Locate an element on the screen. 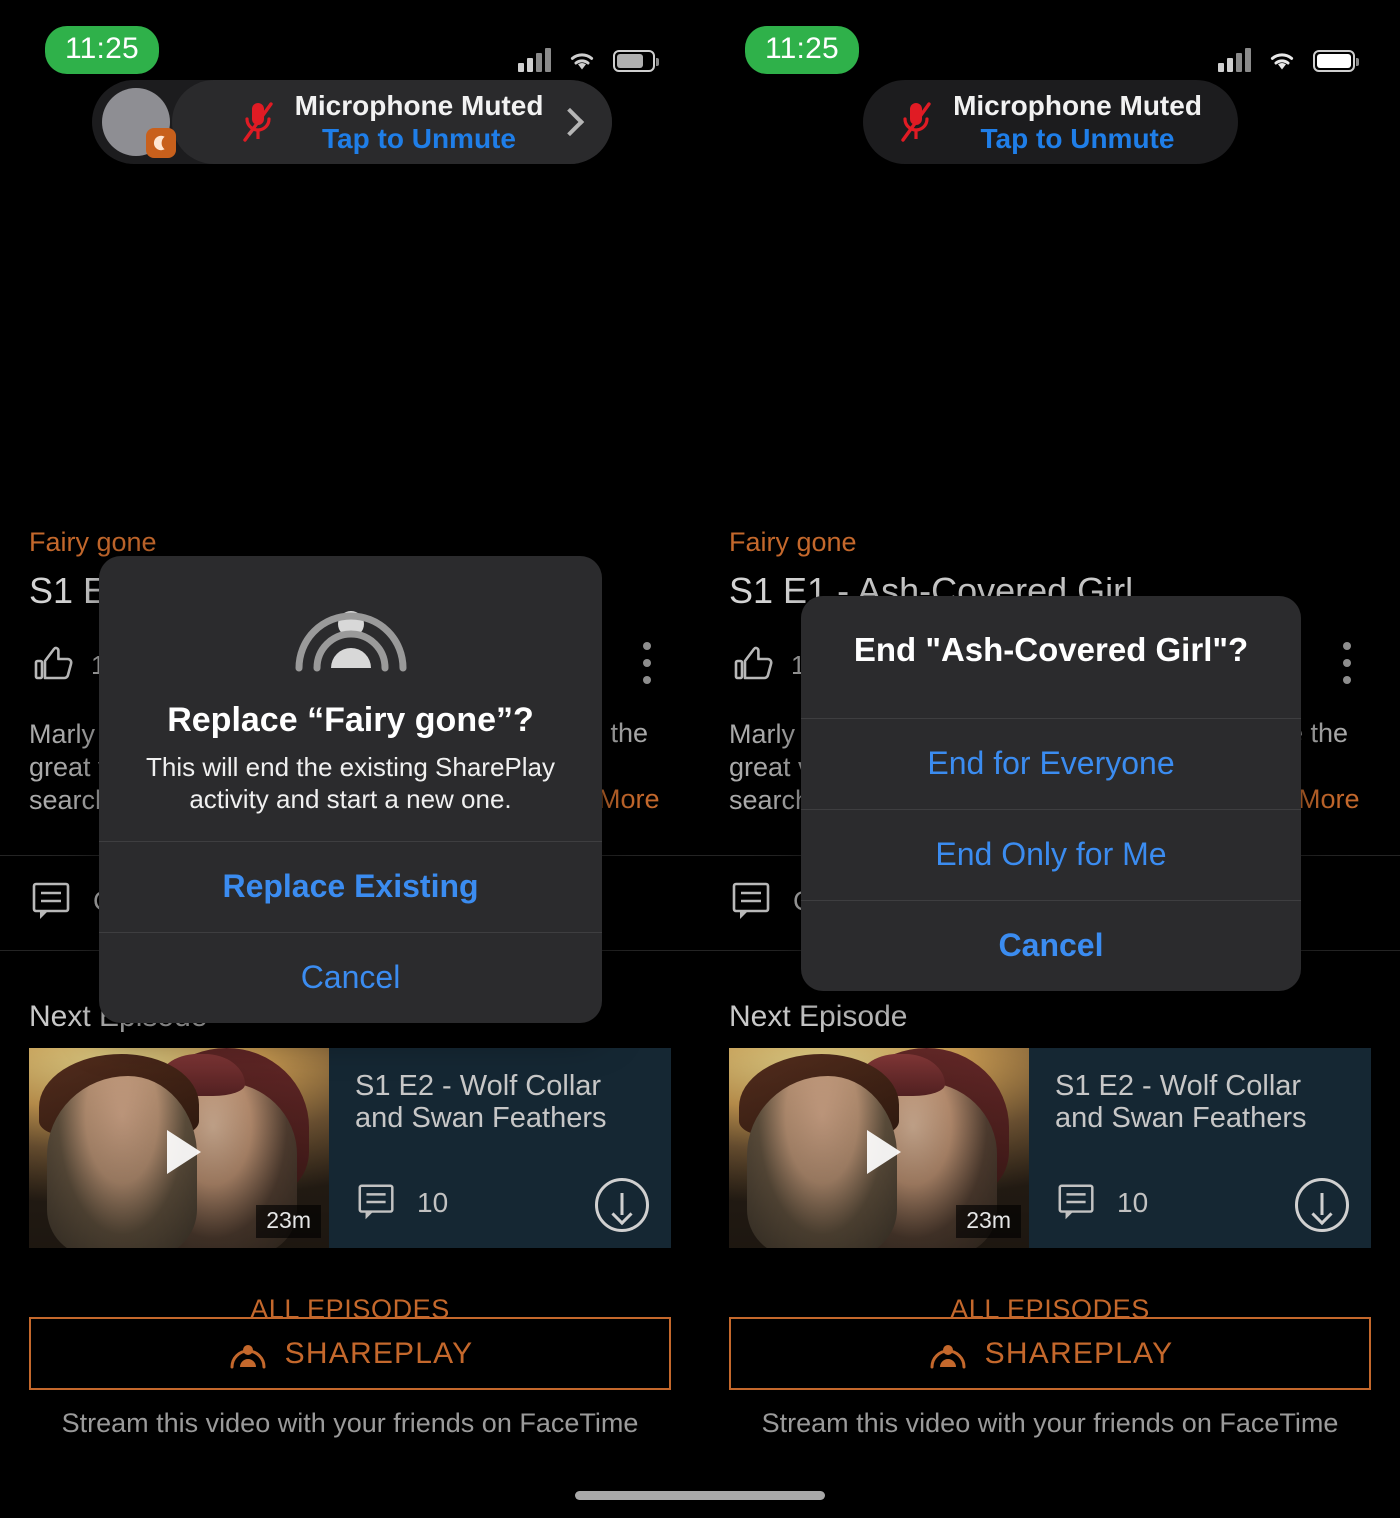  facetime-shareplay-badge-icon is located at coordinates (161, 143).